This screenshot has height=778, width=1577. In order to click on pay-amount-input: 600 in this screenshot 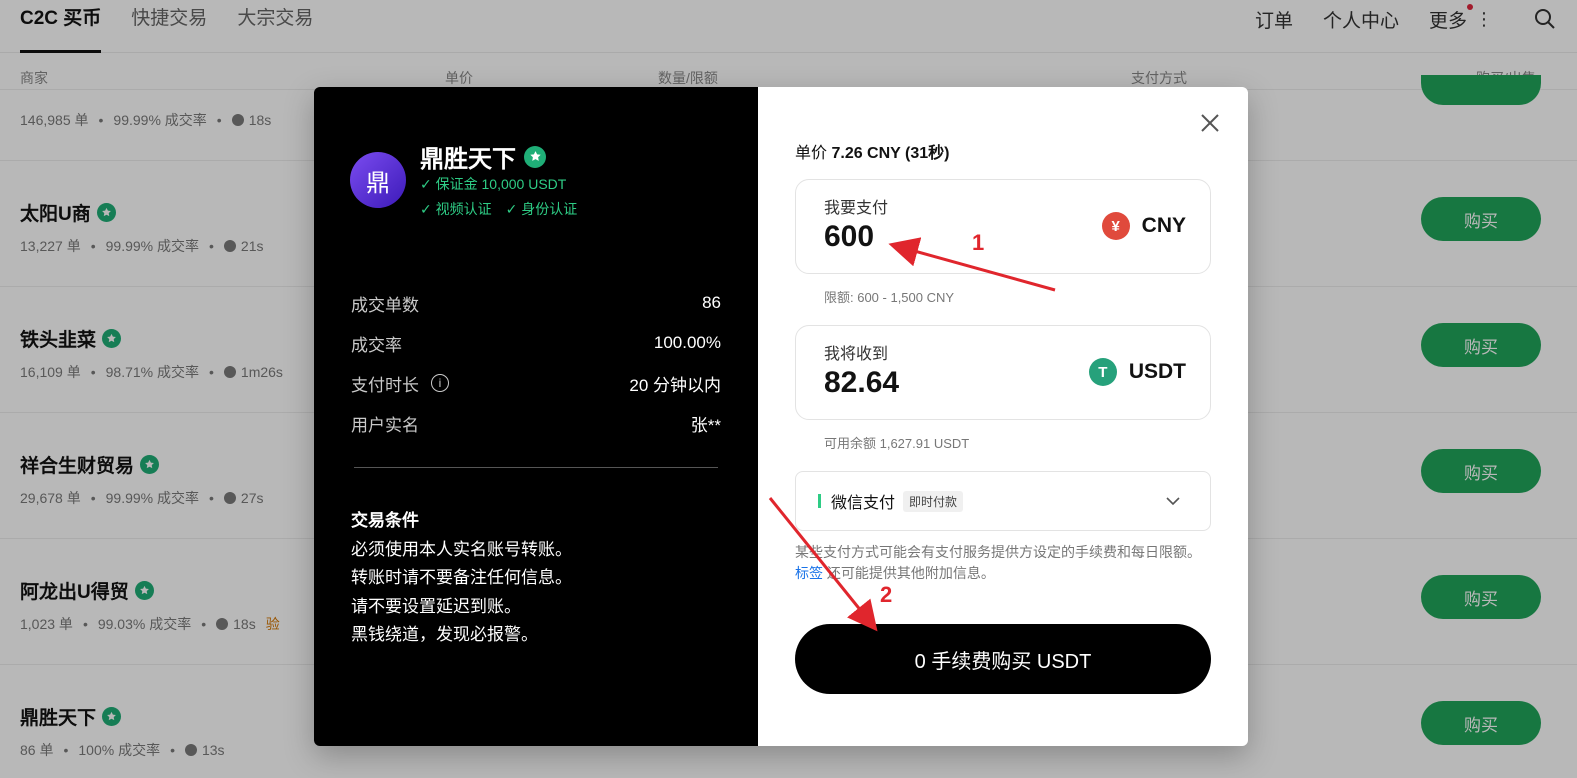, I will do `click(849, 237)`.